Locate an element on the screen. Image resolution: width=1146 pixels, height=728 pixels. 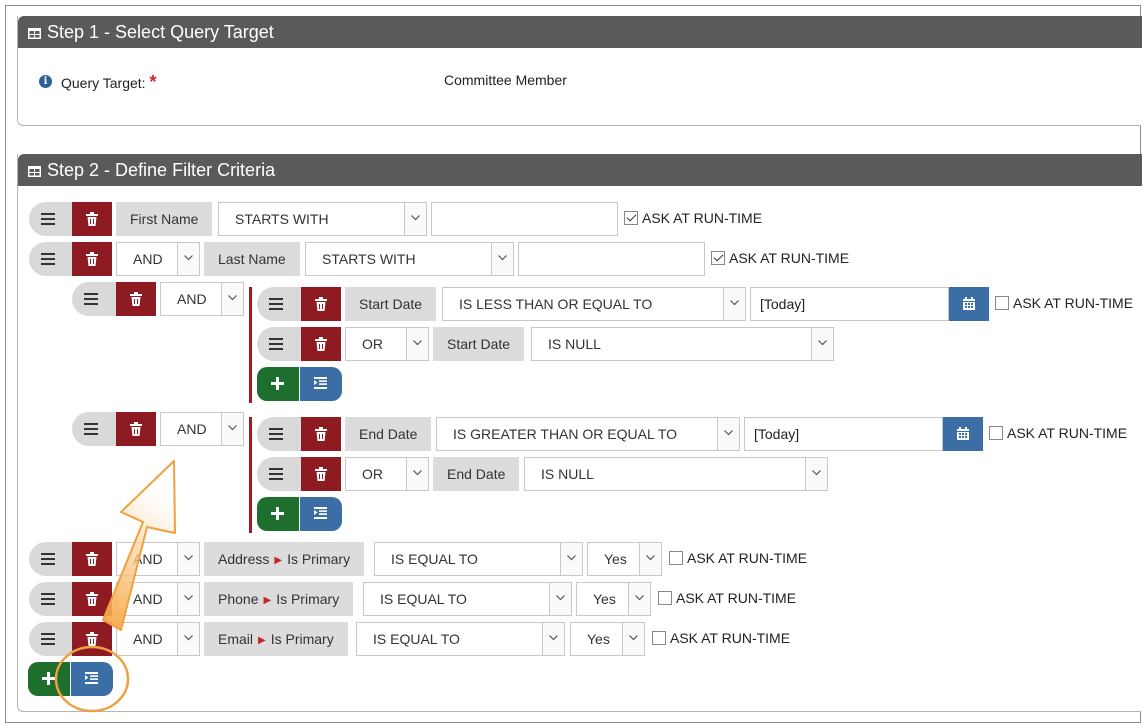
operator-value: STARTS WITH is located at coordinates (282, 219).